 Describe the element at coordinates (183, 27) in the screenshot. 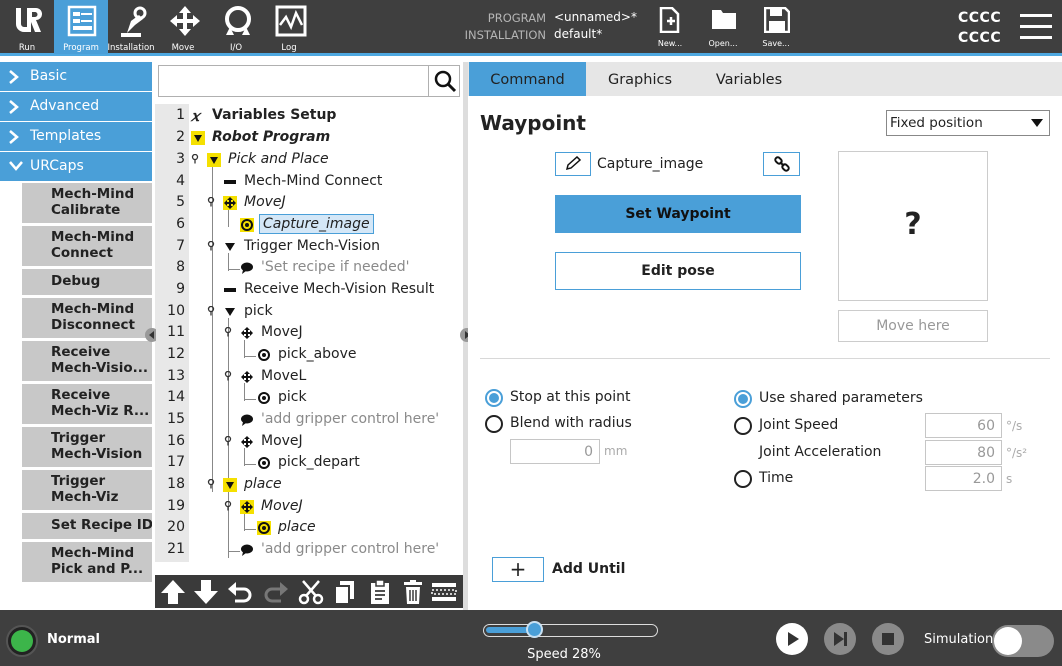

I see `nav-move-button: Move` at that location.